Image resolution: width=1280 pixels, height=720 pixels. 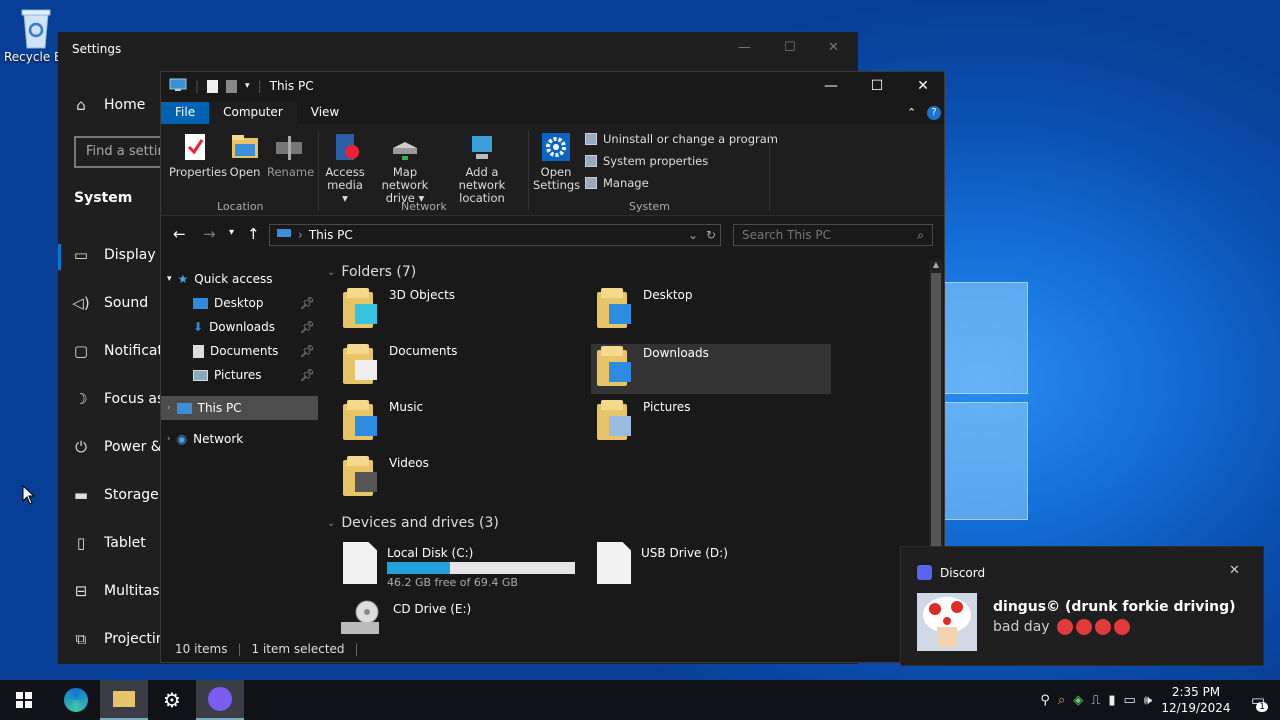 I want to click on scroll-thumb, so click(x=936, y=413).